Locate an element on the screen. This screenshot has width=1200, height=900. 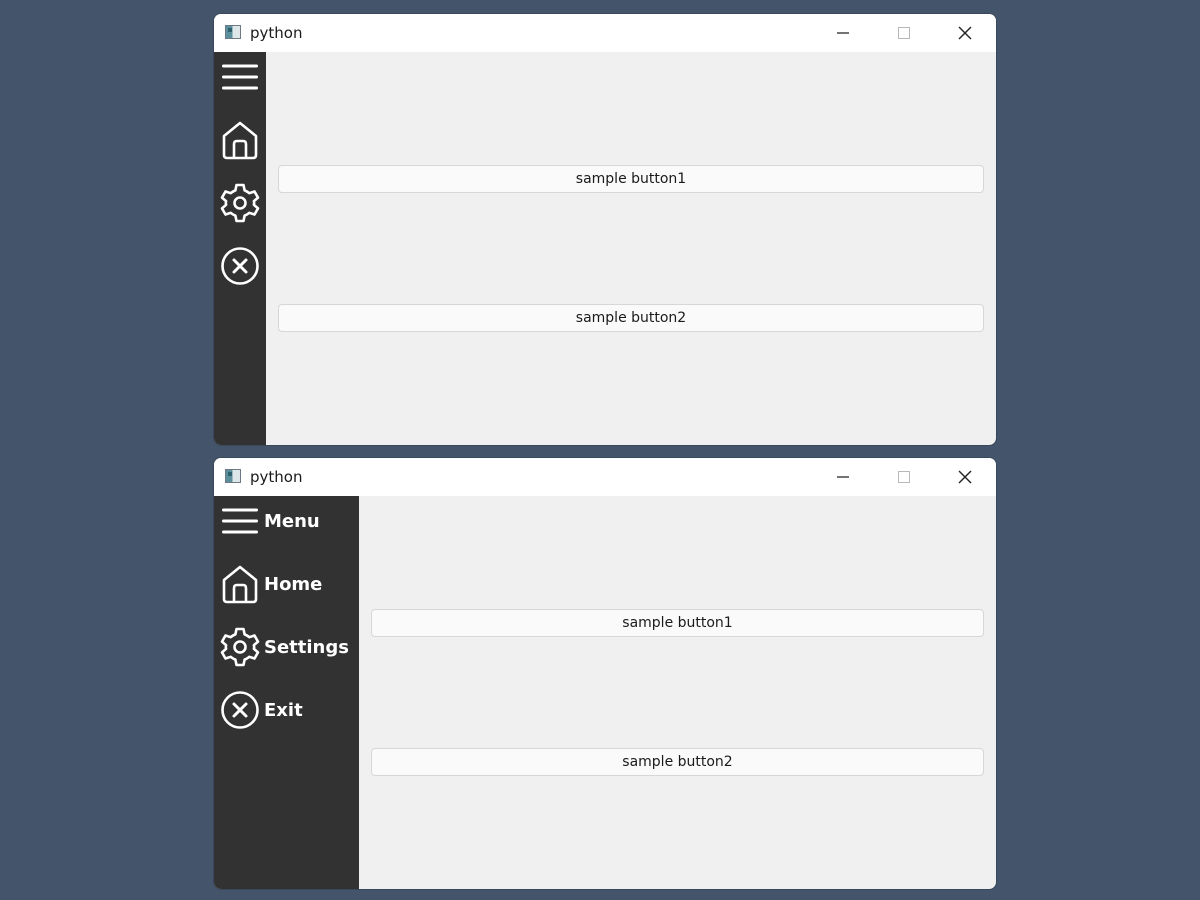
sidebar-item-menu is located at coordinates (239, 77).